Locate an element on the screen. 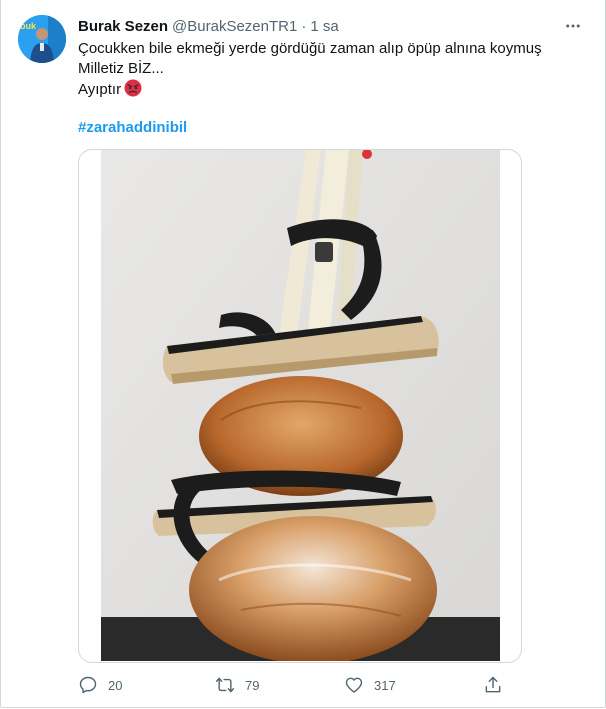 Image resolution: width=606 pixels, height=709 pixels. author-name: Burak Sezen is located at coordinates (123, 26).